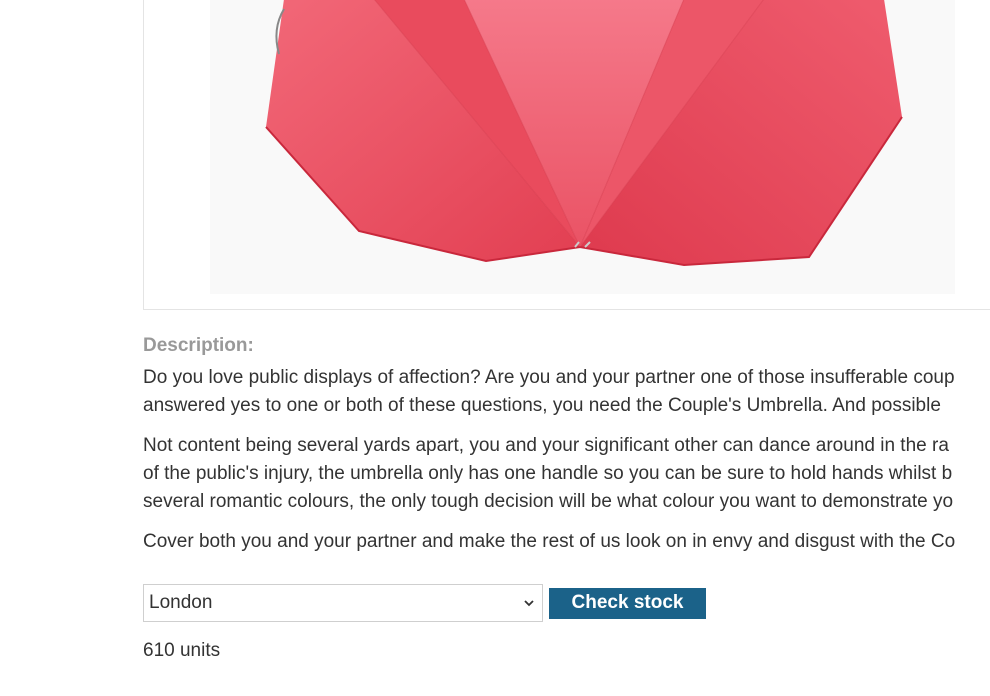  I want to click on chevron-down-icon, so click(529, 603).